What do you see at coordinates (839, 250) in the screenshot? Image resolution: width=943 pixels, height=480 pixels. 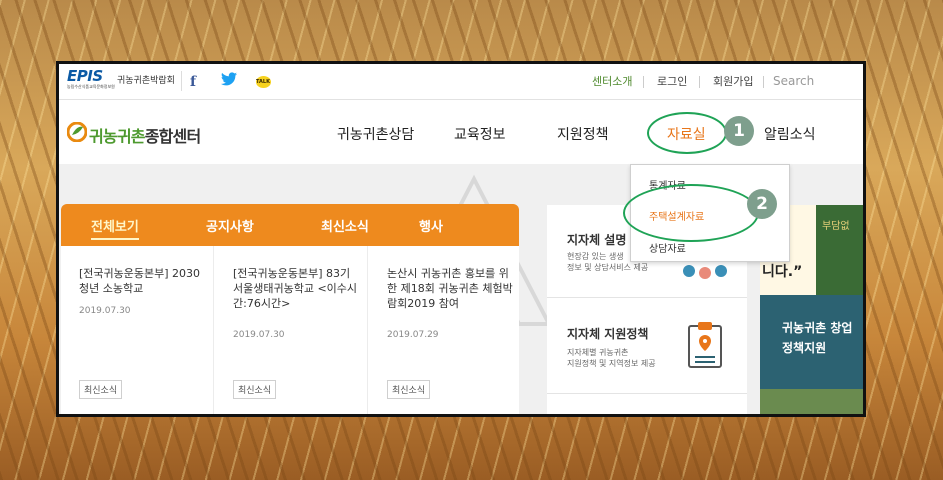 I see `green-banner: 부담없` at bounding box center [839, 250].